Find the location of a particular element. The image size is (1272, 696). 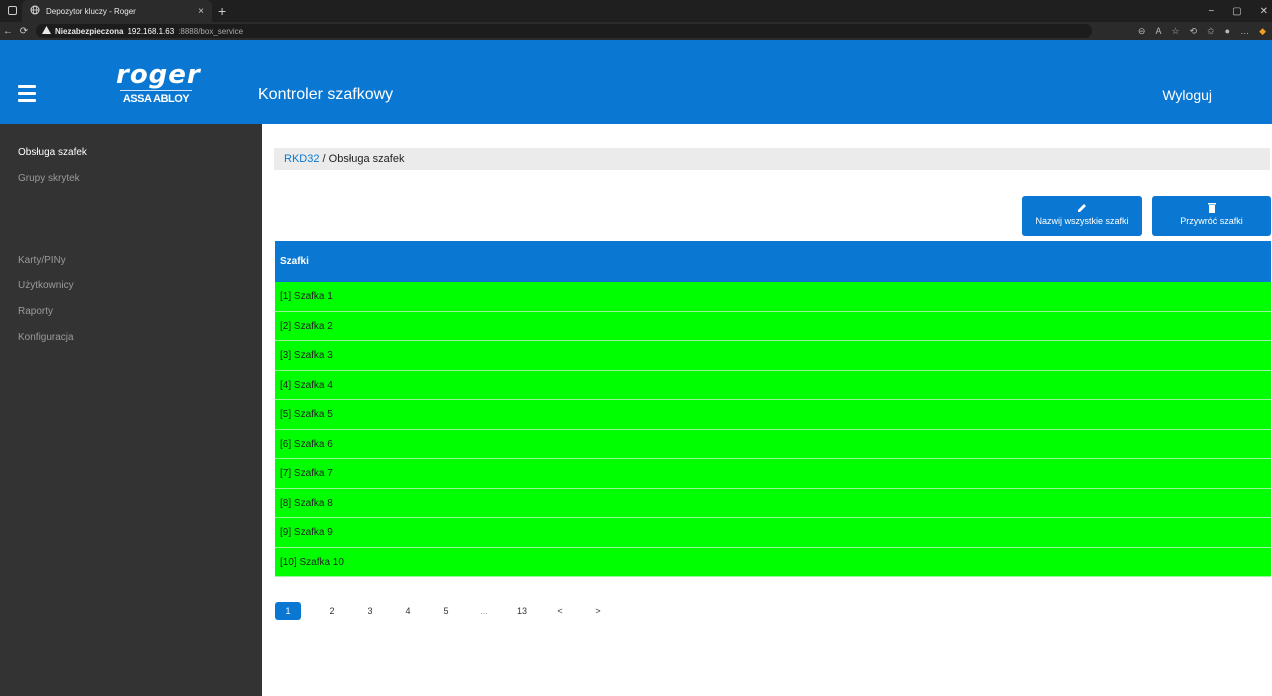

sidebar-item-grupy-skrytek: Grupy skrytek is located at coordinates (49, 178).